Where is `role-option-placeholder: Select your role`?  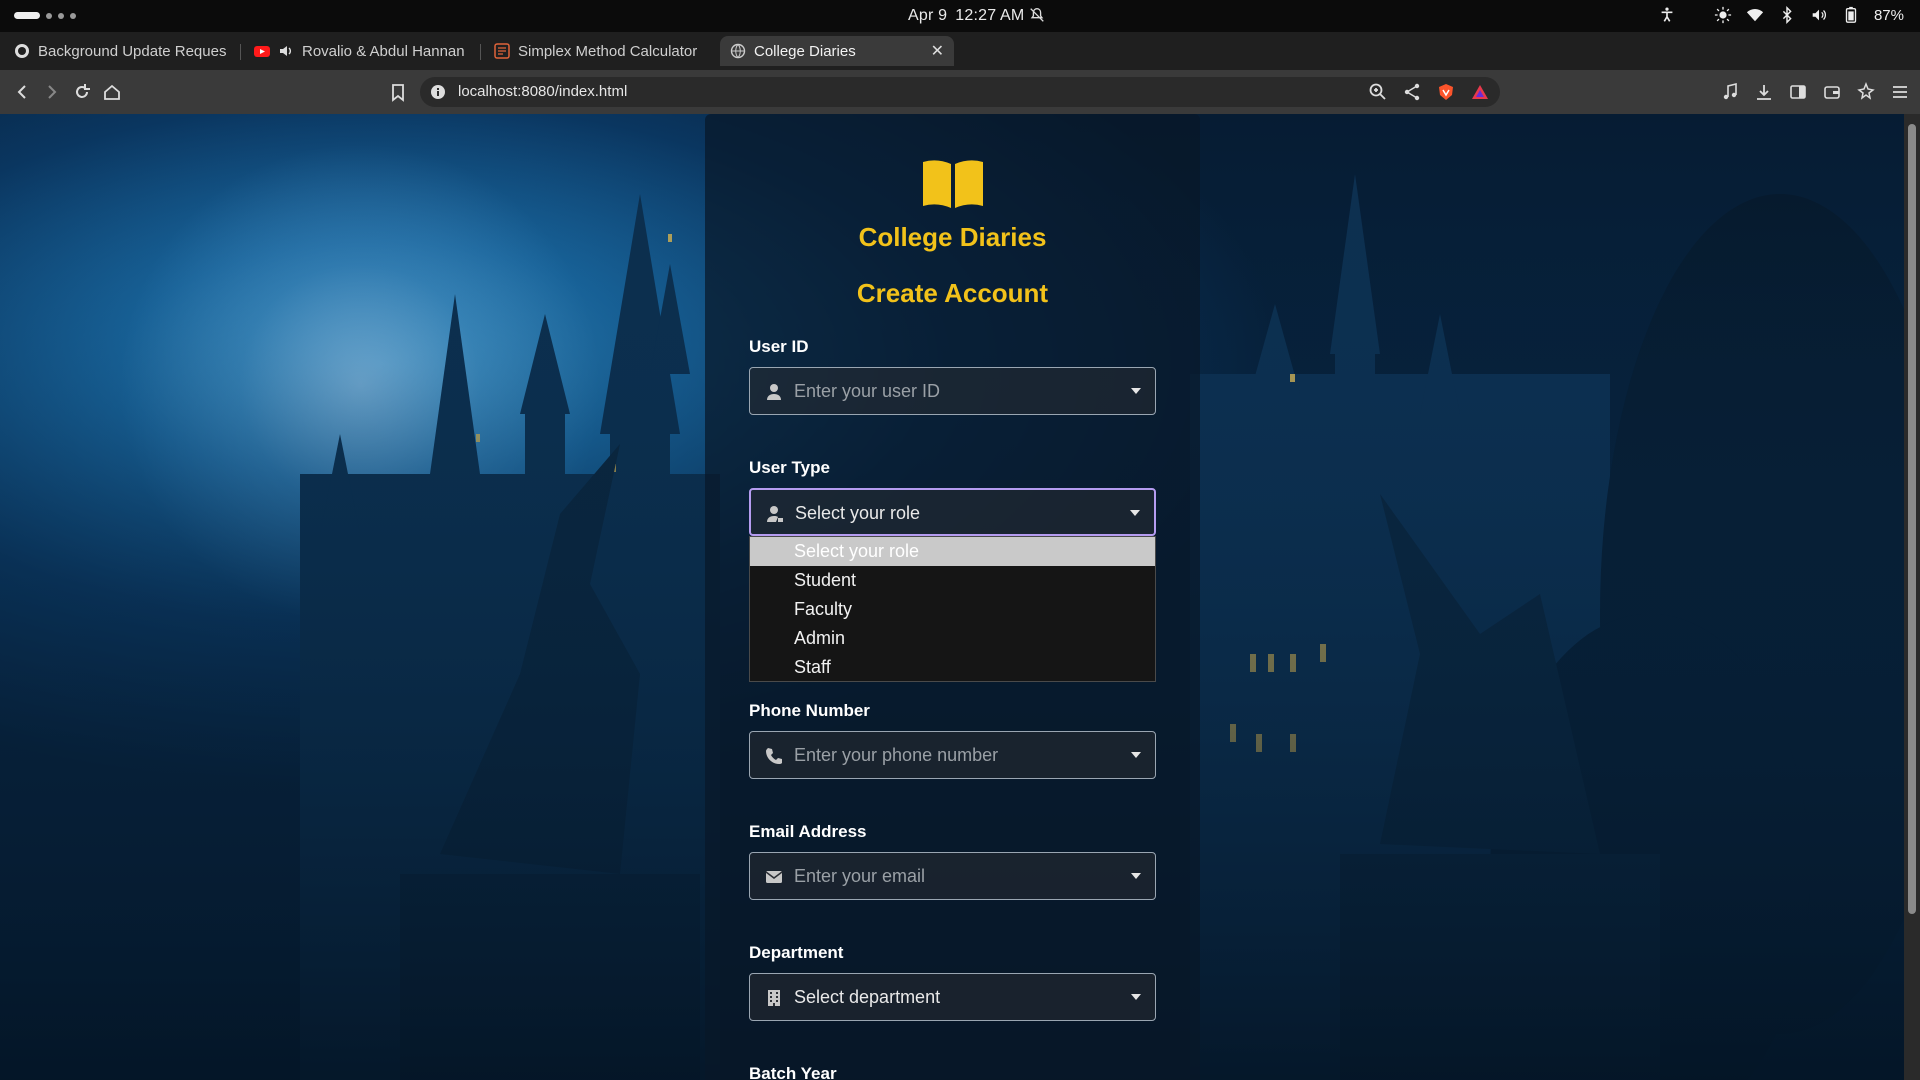 role-option-placeholder: Select your role is located at coordinates (952, 551).